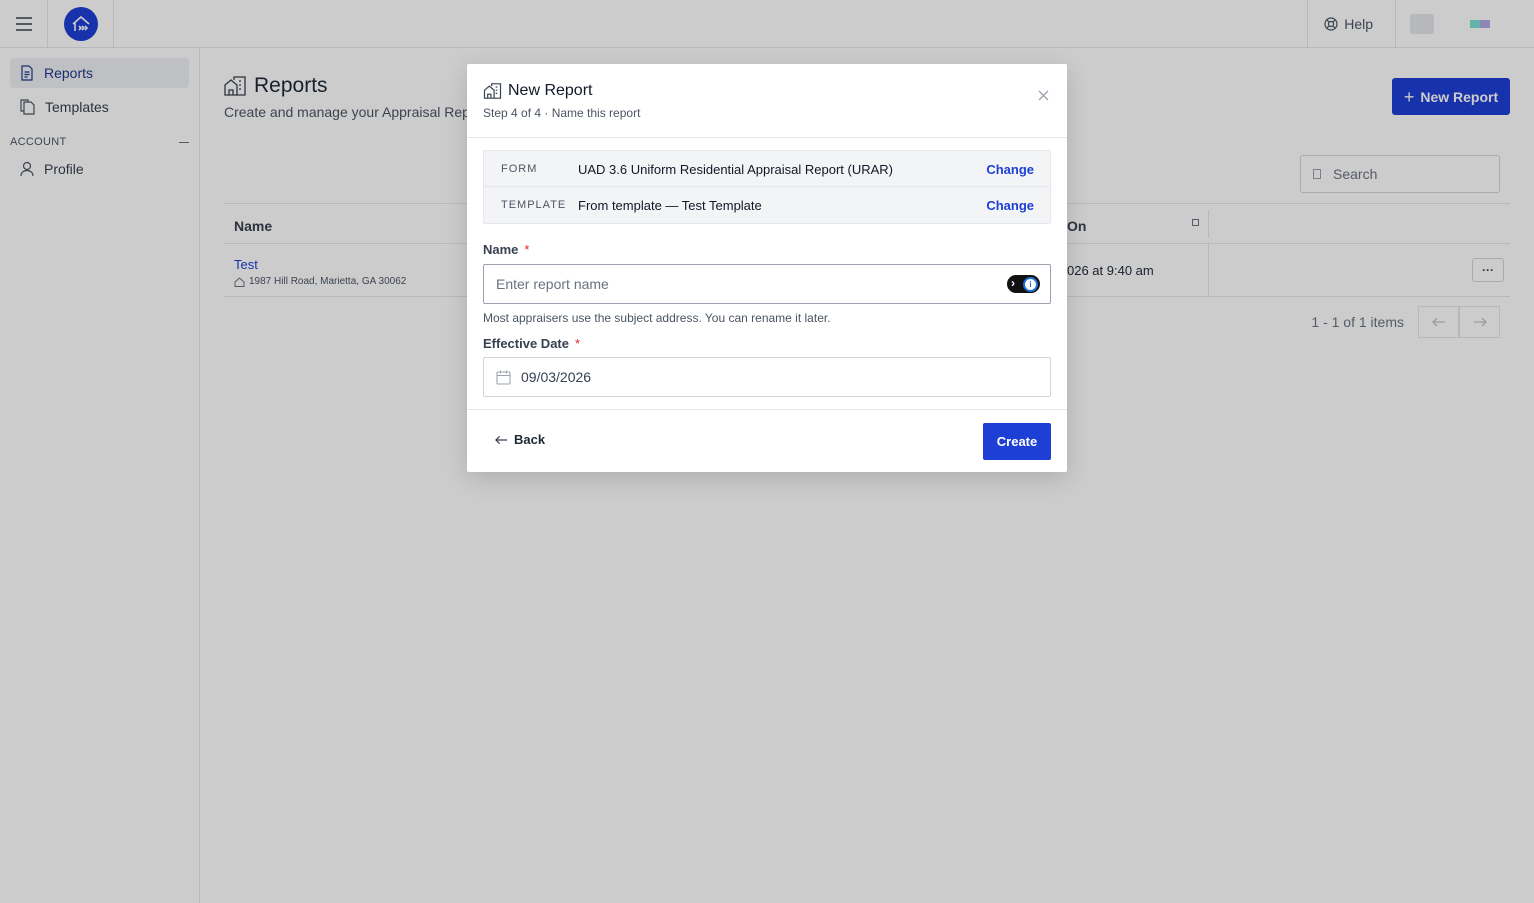 This screenshot has height=903, width=1534. I want to click on summary-label: TEMPLATE, so click(534, 205).